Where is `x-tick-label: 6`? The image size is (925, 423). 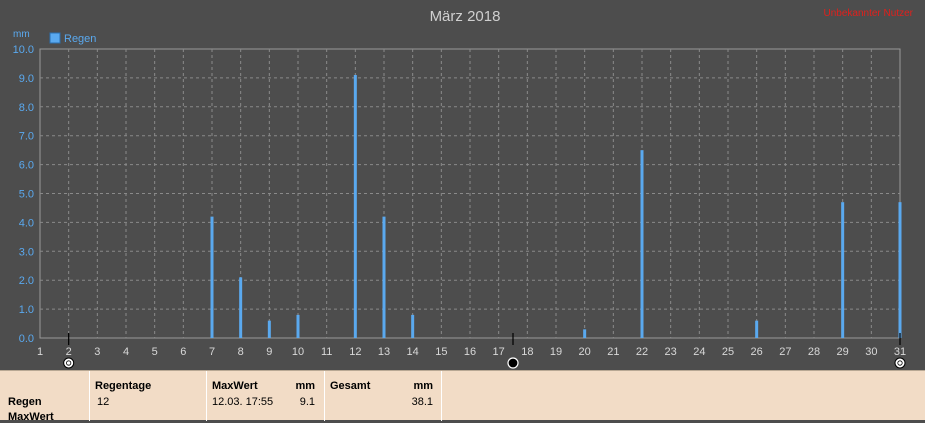
x-tick-label: 6 is located at coordinates (183, 352).